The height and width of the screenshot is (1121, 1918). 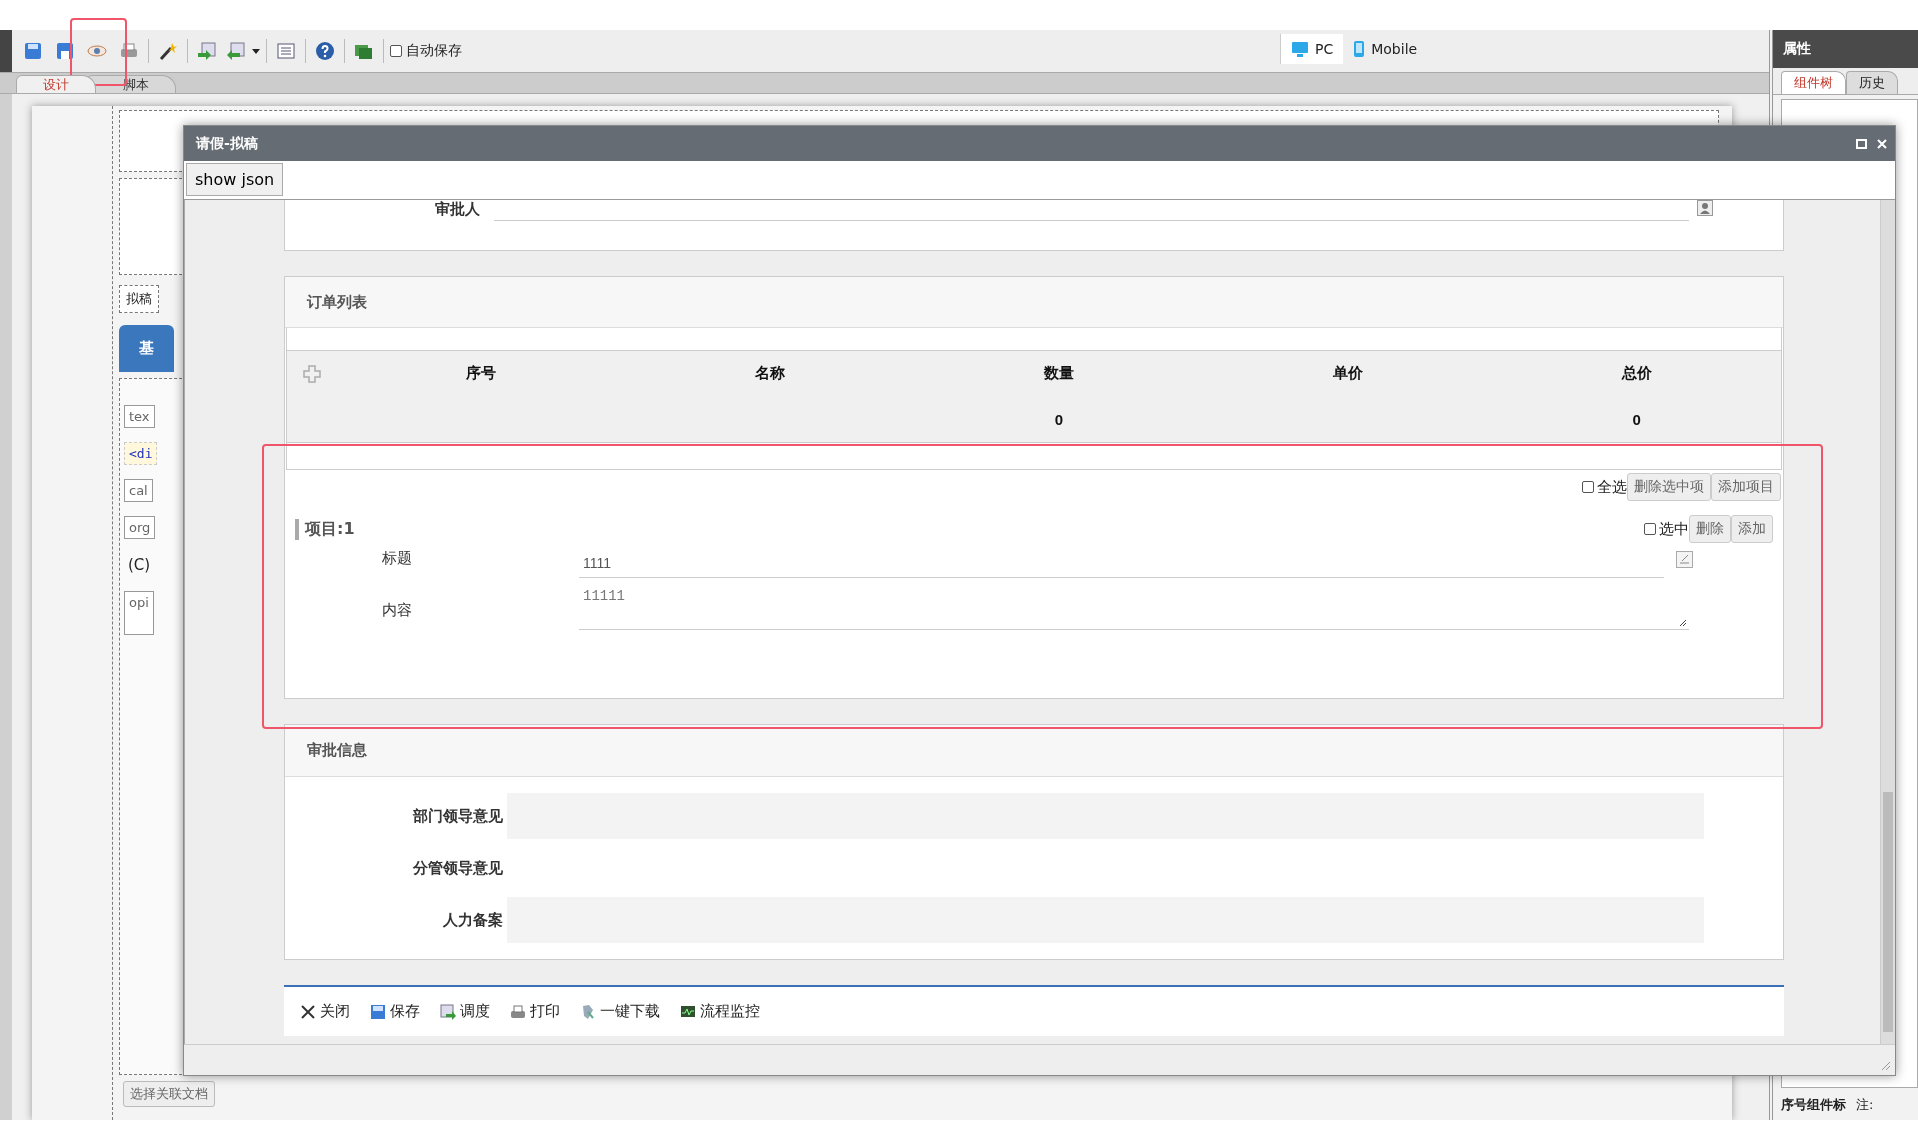 What do you see at coordinates (1861, 143) in the screenshot?
I see `maximize-icon` at bounding box center [1861, 143].